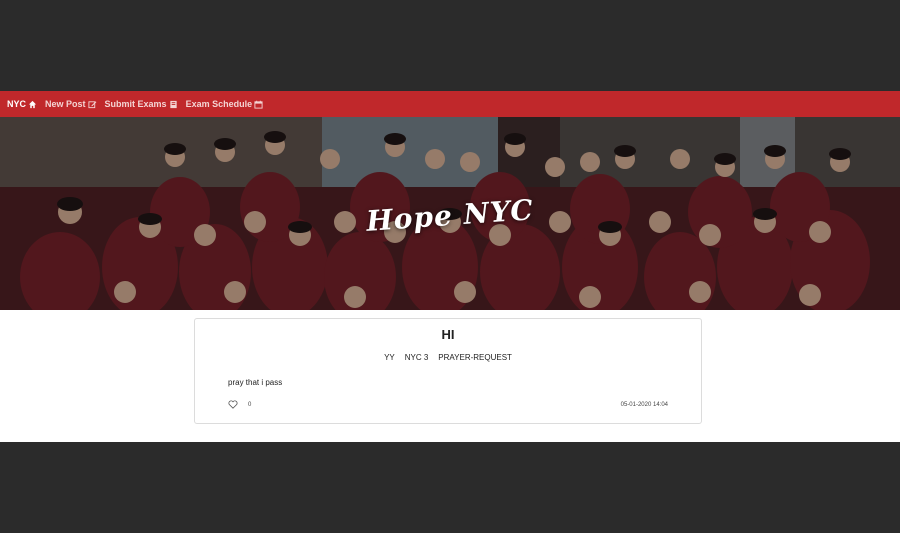  What do you see at coordinates (475, 357) in the screenshot?
I see `post-tag-category: PRAYER-REQUEST` at bounding box center [475, 357].